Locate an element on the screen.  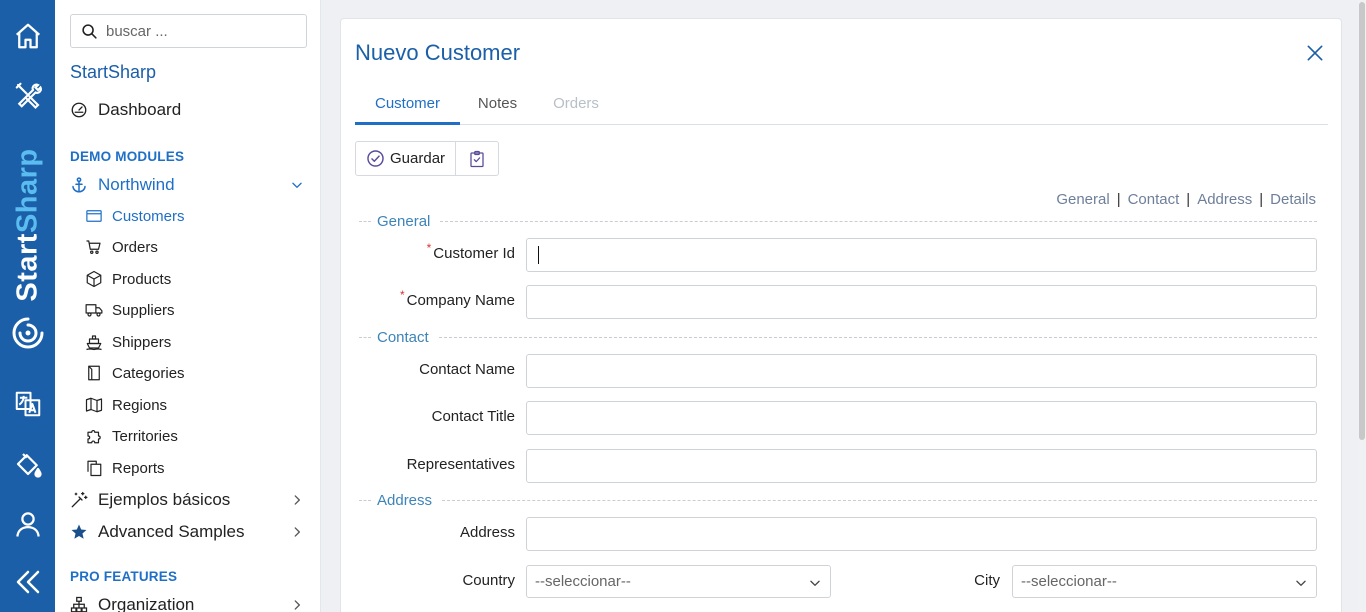
jump-details: Details is located at coordinates (1293, 199).